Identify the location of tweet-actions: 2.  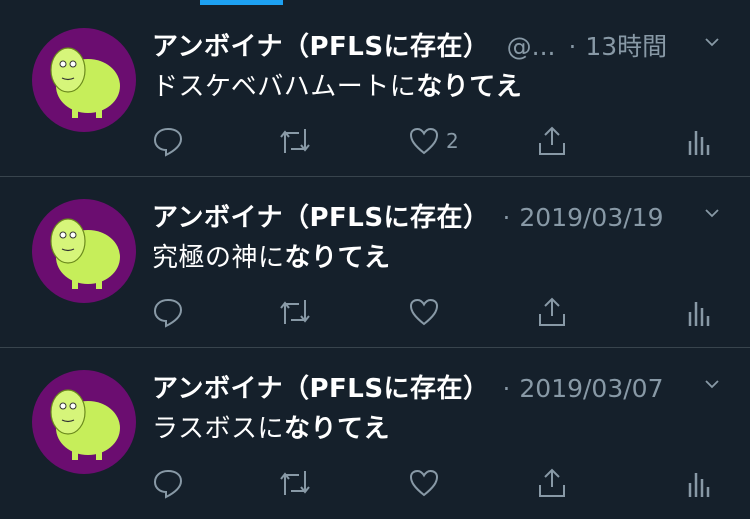
(437, 141).